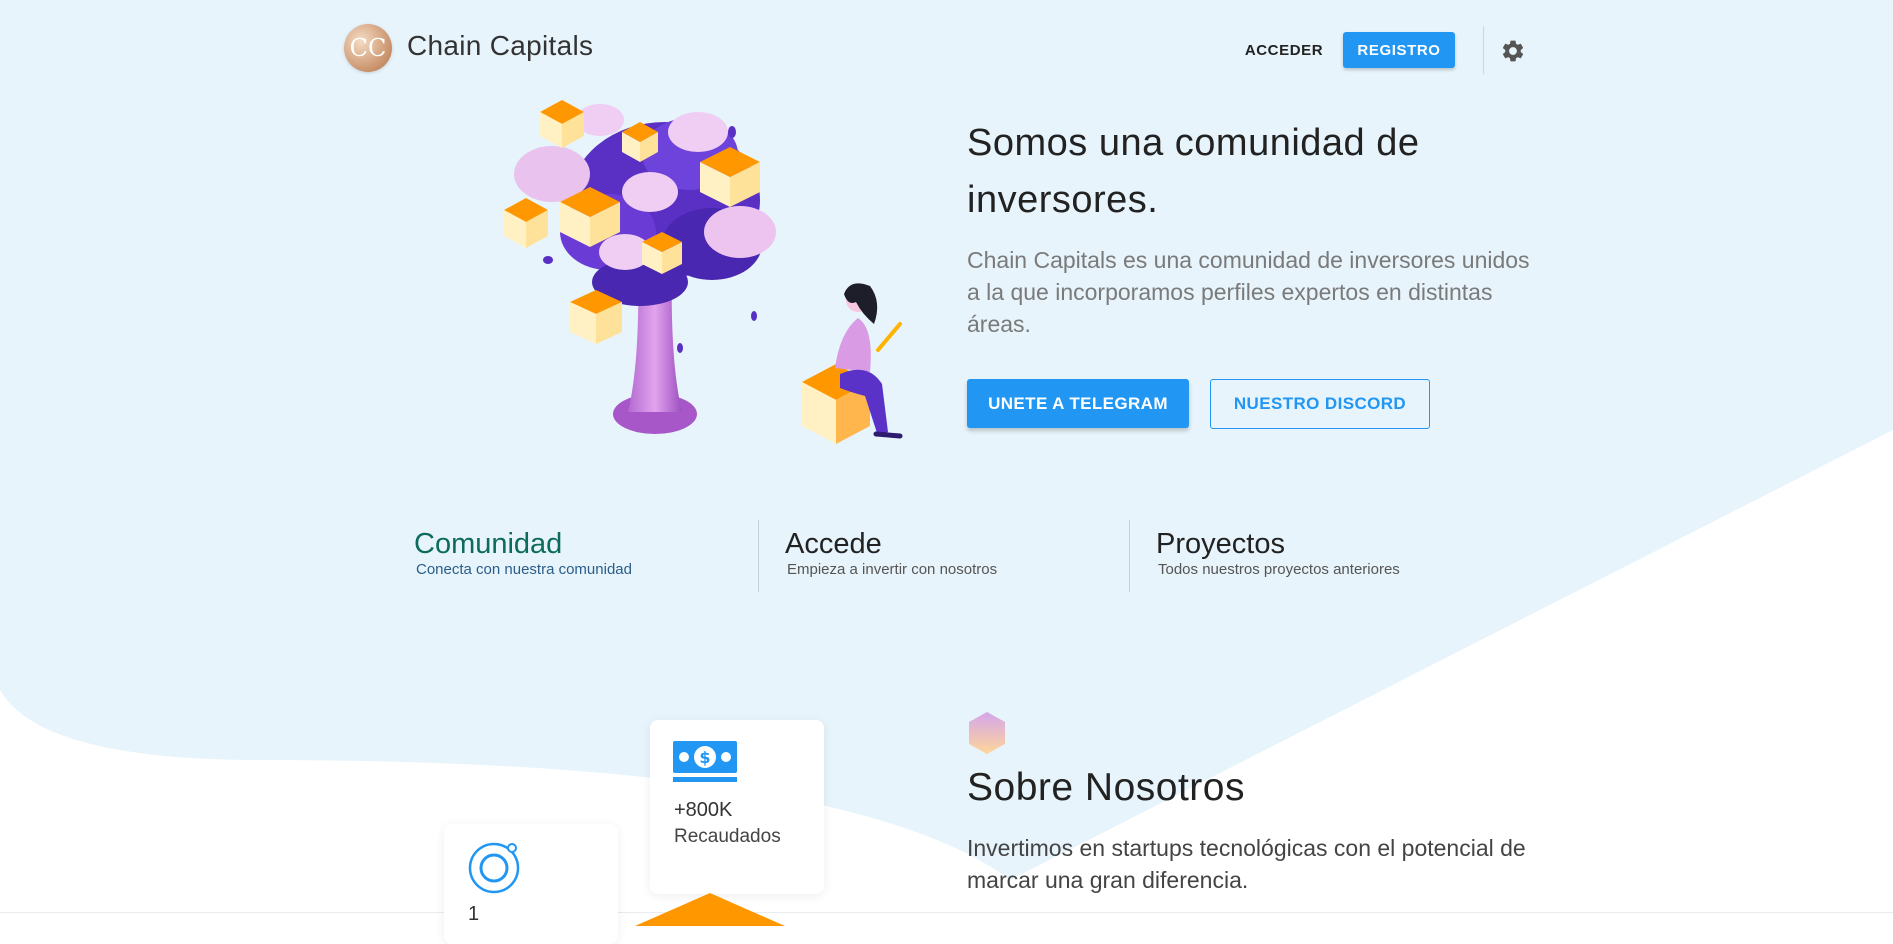  Describe the element at coordinates (1513, 51) in the screenshot. I see `gear-icon` at that location.